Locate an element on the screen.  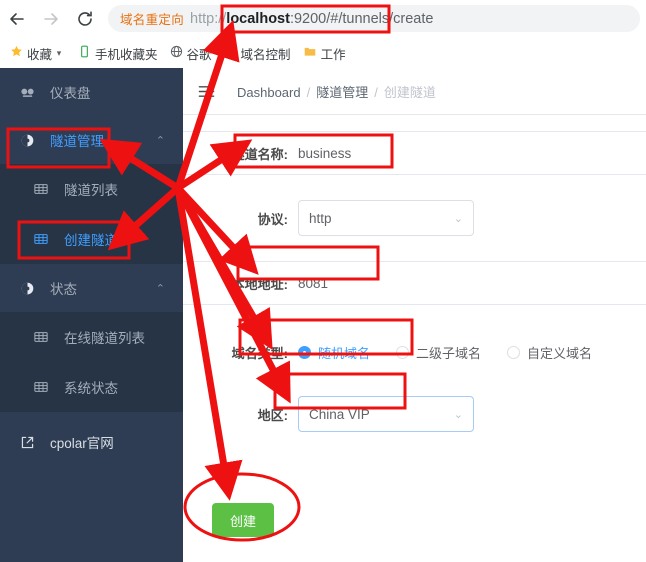
sidebar-item-dashboard: 仪表盘 is located at coordinates (91, 92).